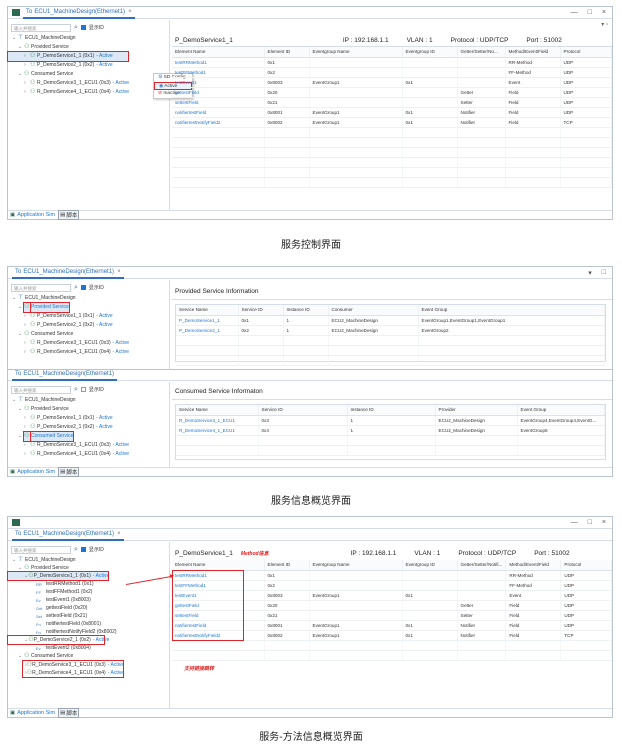 Image resolution: width=622 pixels, height=747 pixels. Describe the element at coordinates (392, 62) in the screenshot. I see `table-row: testRRMethod1 0x1 RR-Method UDP` at that location.